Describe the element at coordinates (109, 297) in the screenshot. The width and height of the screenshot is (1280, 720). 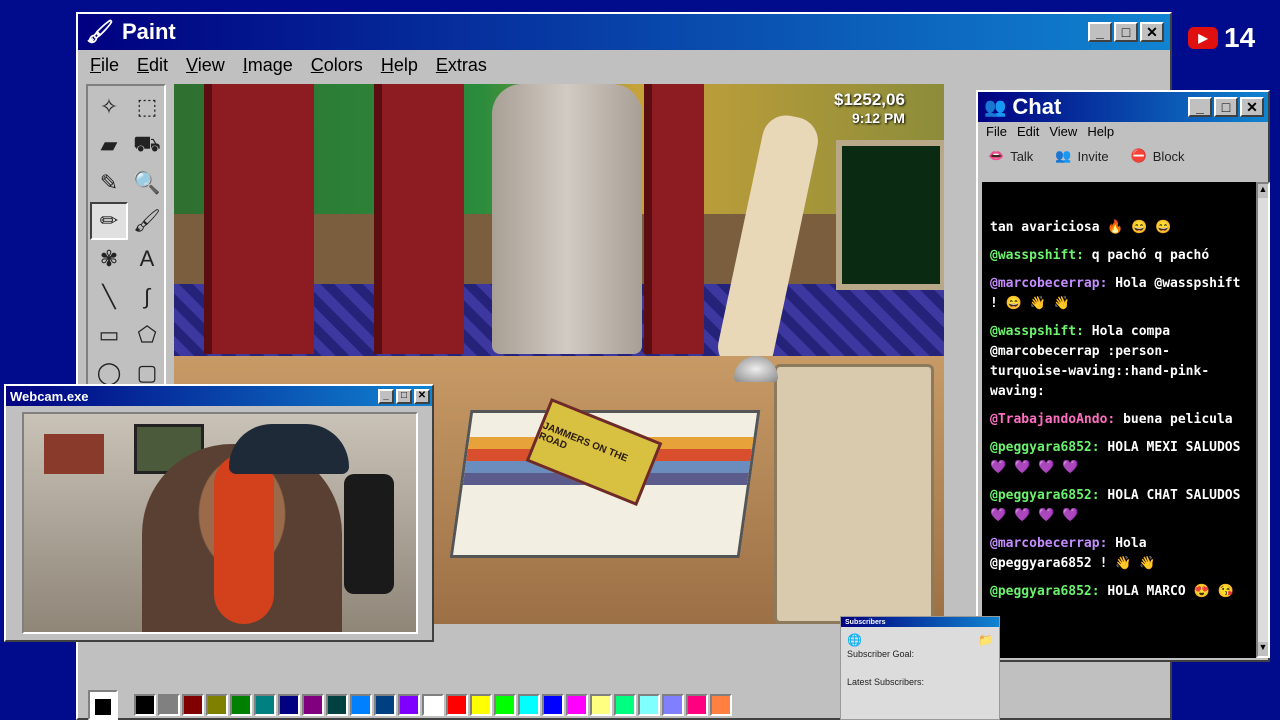
I see `line-icon: ╲` at that location.